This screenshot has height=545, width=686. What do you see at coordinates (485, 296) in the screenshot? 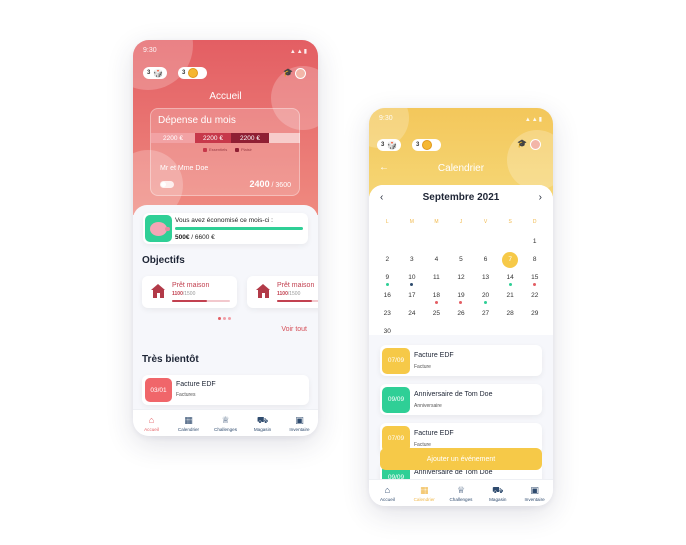
I see `calendar-day: 20` at bounding box center [485, 296].